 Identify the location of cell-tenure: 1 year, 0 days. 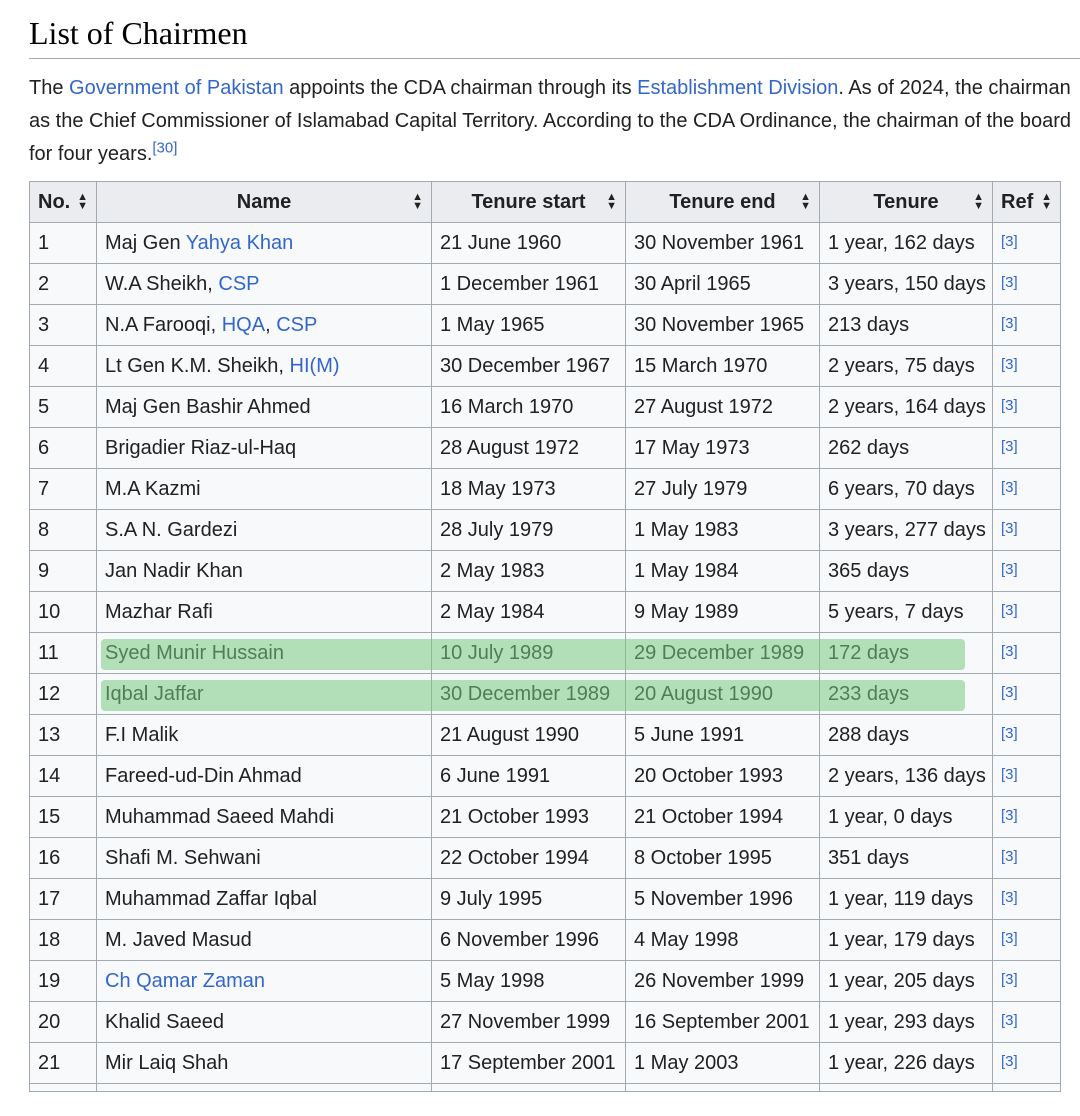
(906, 817).